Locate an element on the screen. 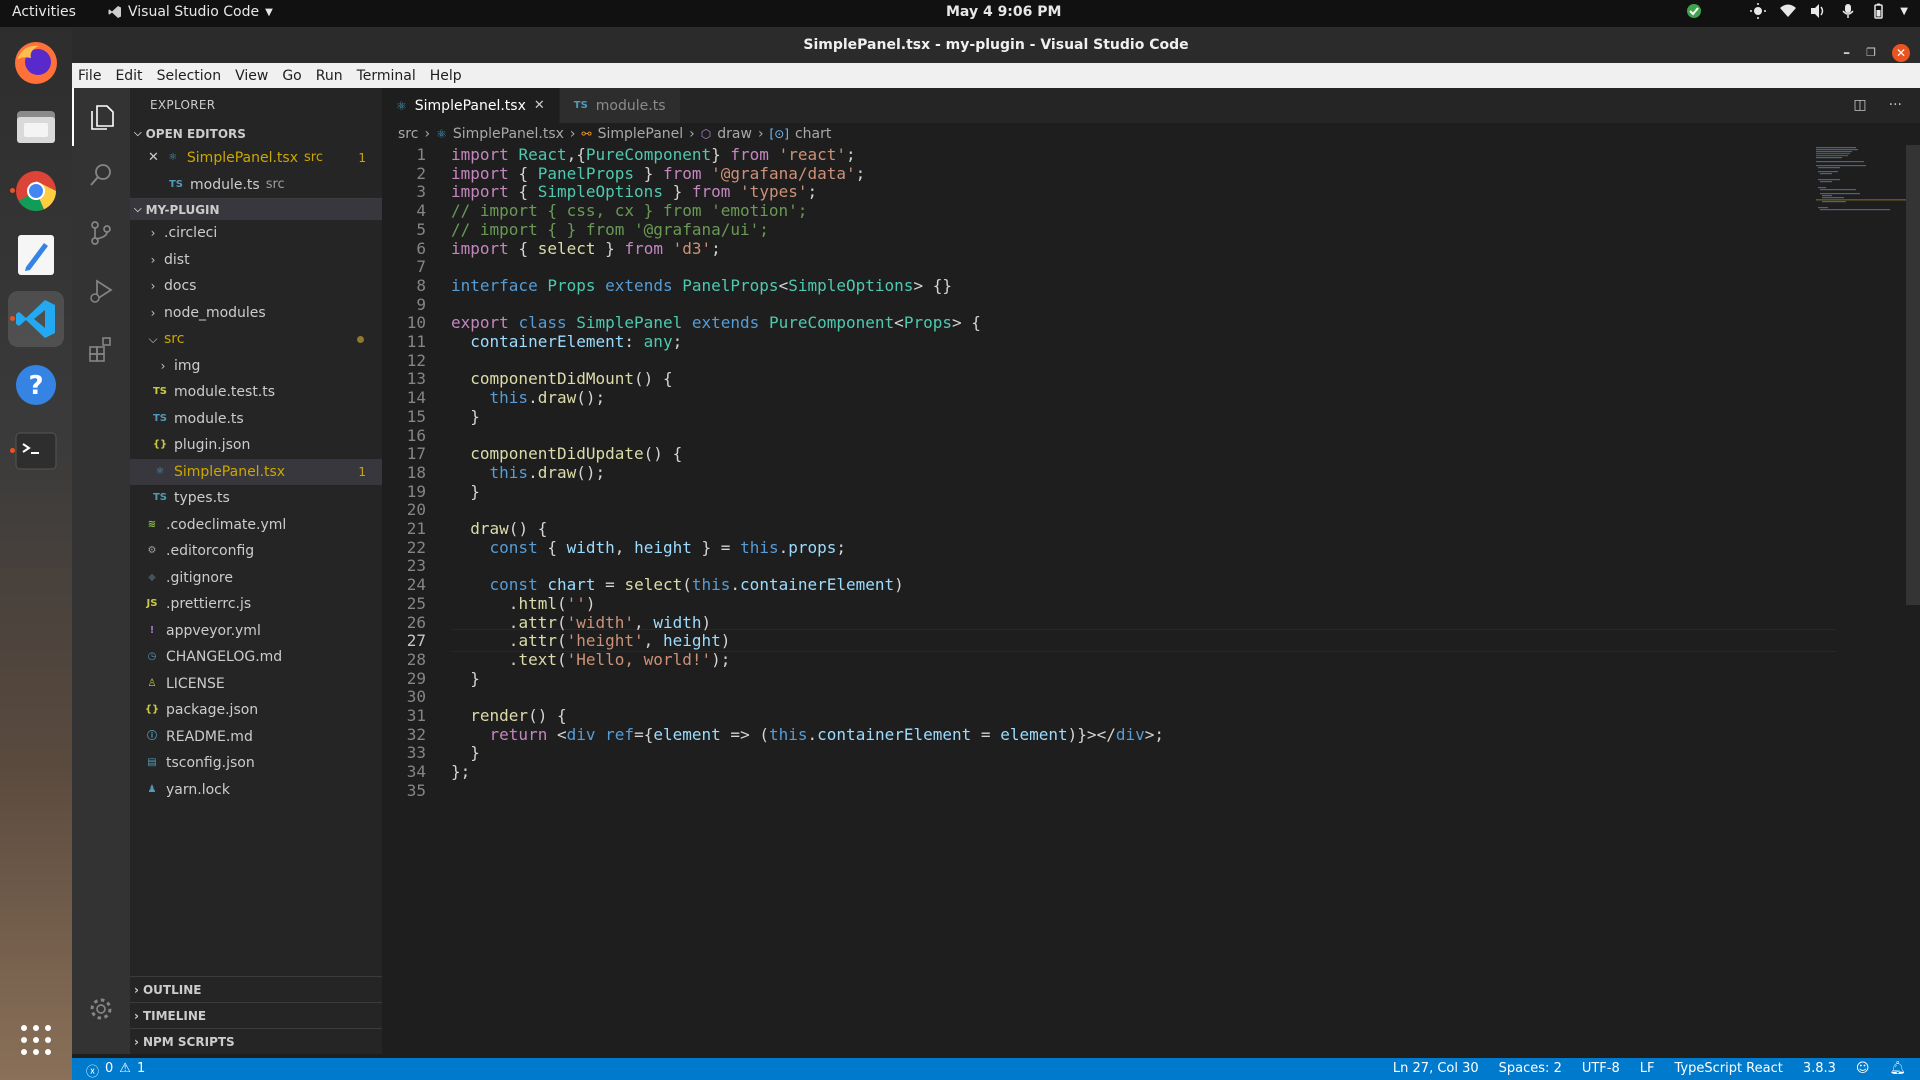 The width and height of the screenshot is (1920, 1080). update-icon is located at coordinates (1694, 11).